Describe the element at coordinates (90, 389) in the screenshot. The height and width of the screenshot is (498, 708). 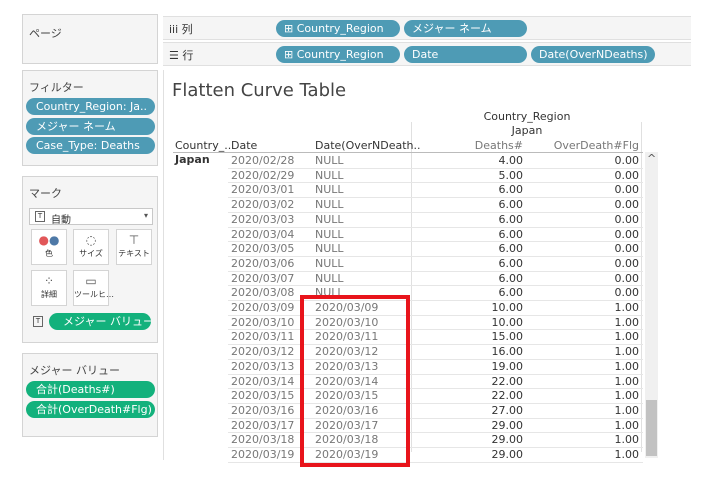
I see `measure-pill-deaths: 合計(Deaths#)` at that location.